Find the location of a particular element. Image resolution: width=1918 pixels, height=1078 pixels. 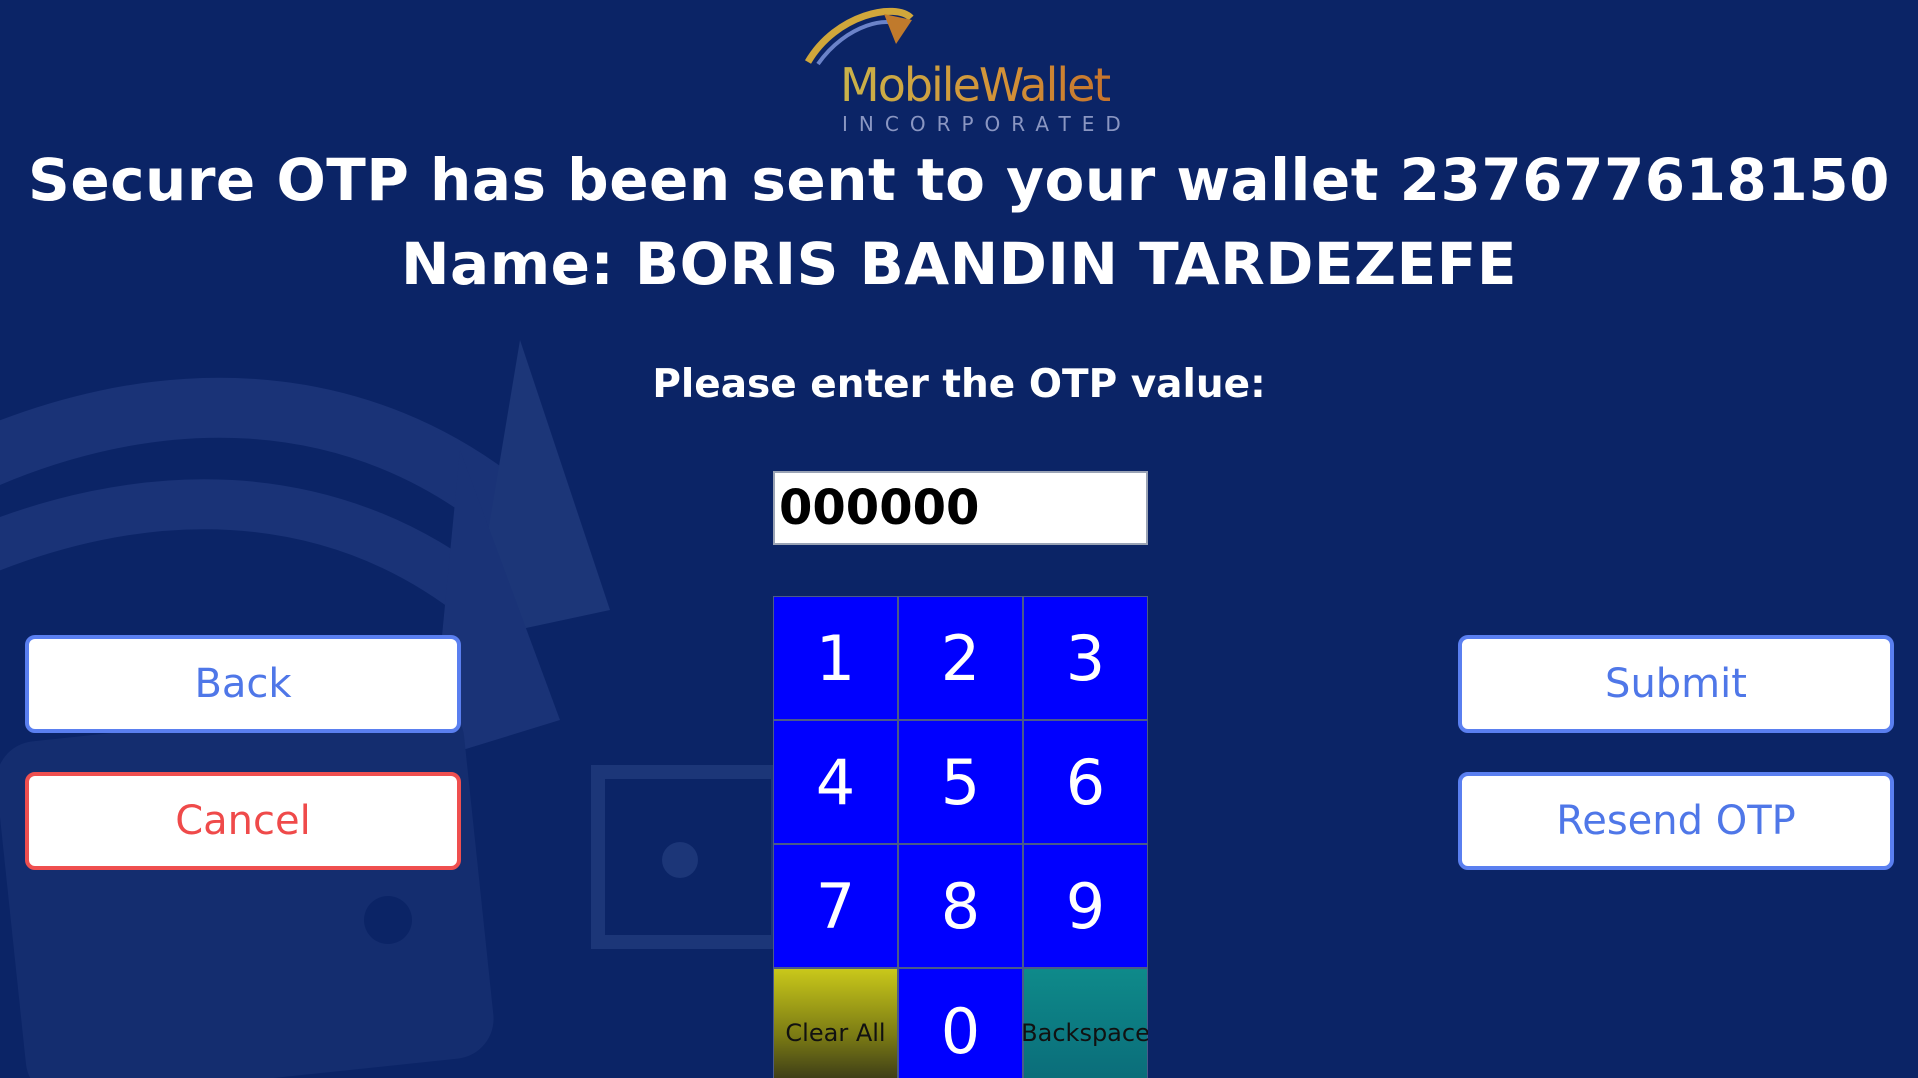

account-name: Name: BORIS BANDIN TARDEZEFE is located at coordinates (959, 264).